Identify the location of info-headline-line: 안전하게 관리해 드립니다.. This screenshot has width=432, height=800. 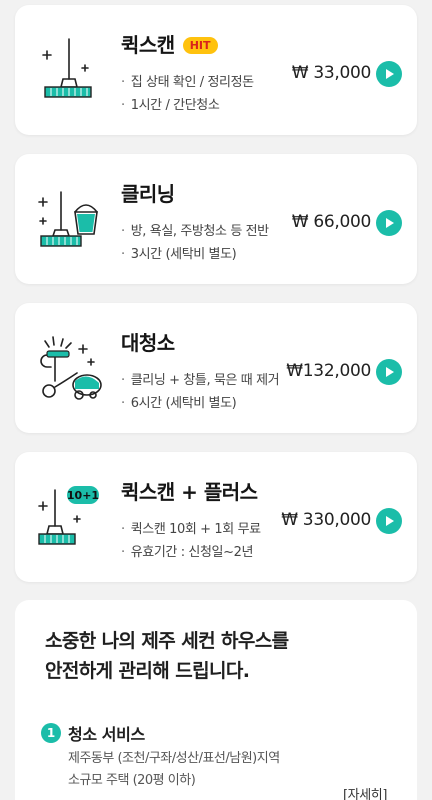
(147, 671).